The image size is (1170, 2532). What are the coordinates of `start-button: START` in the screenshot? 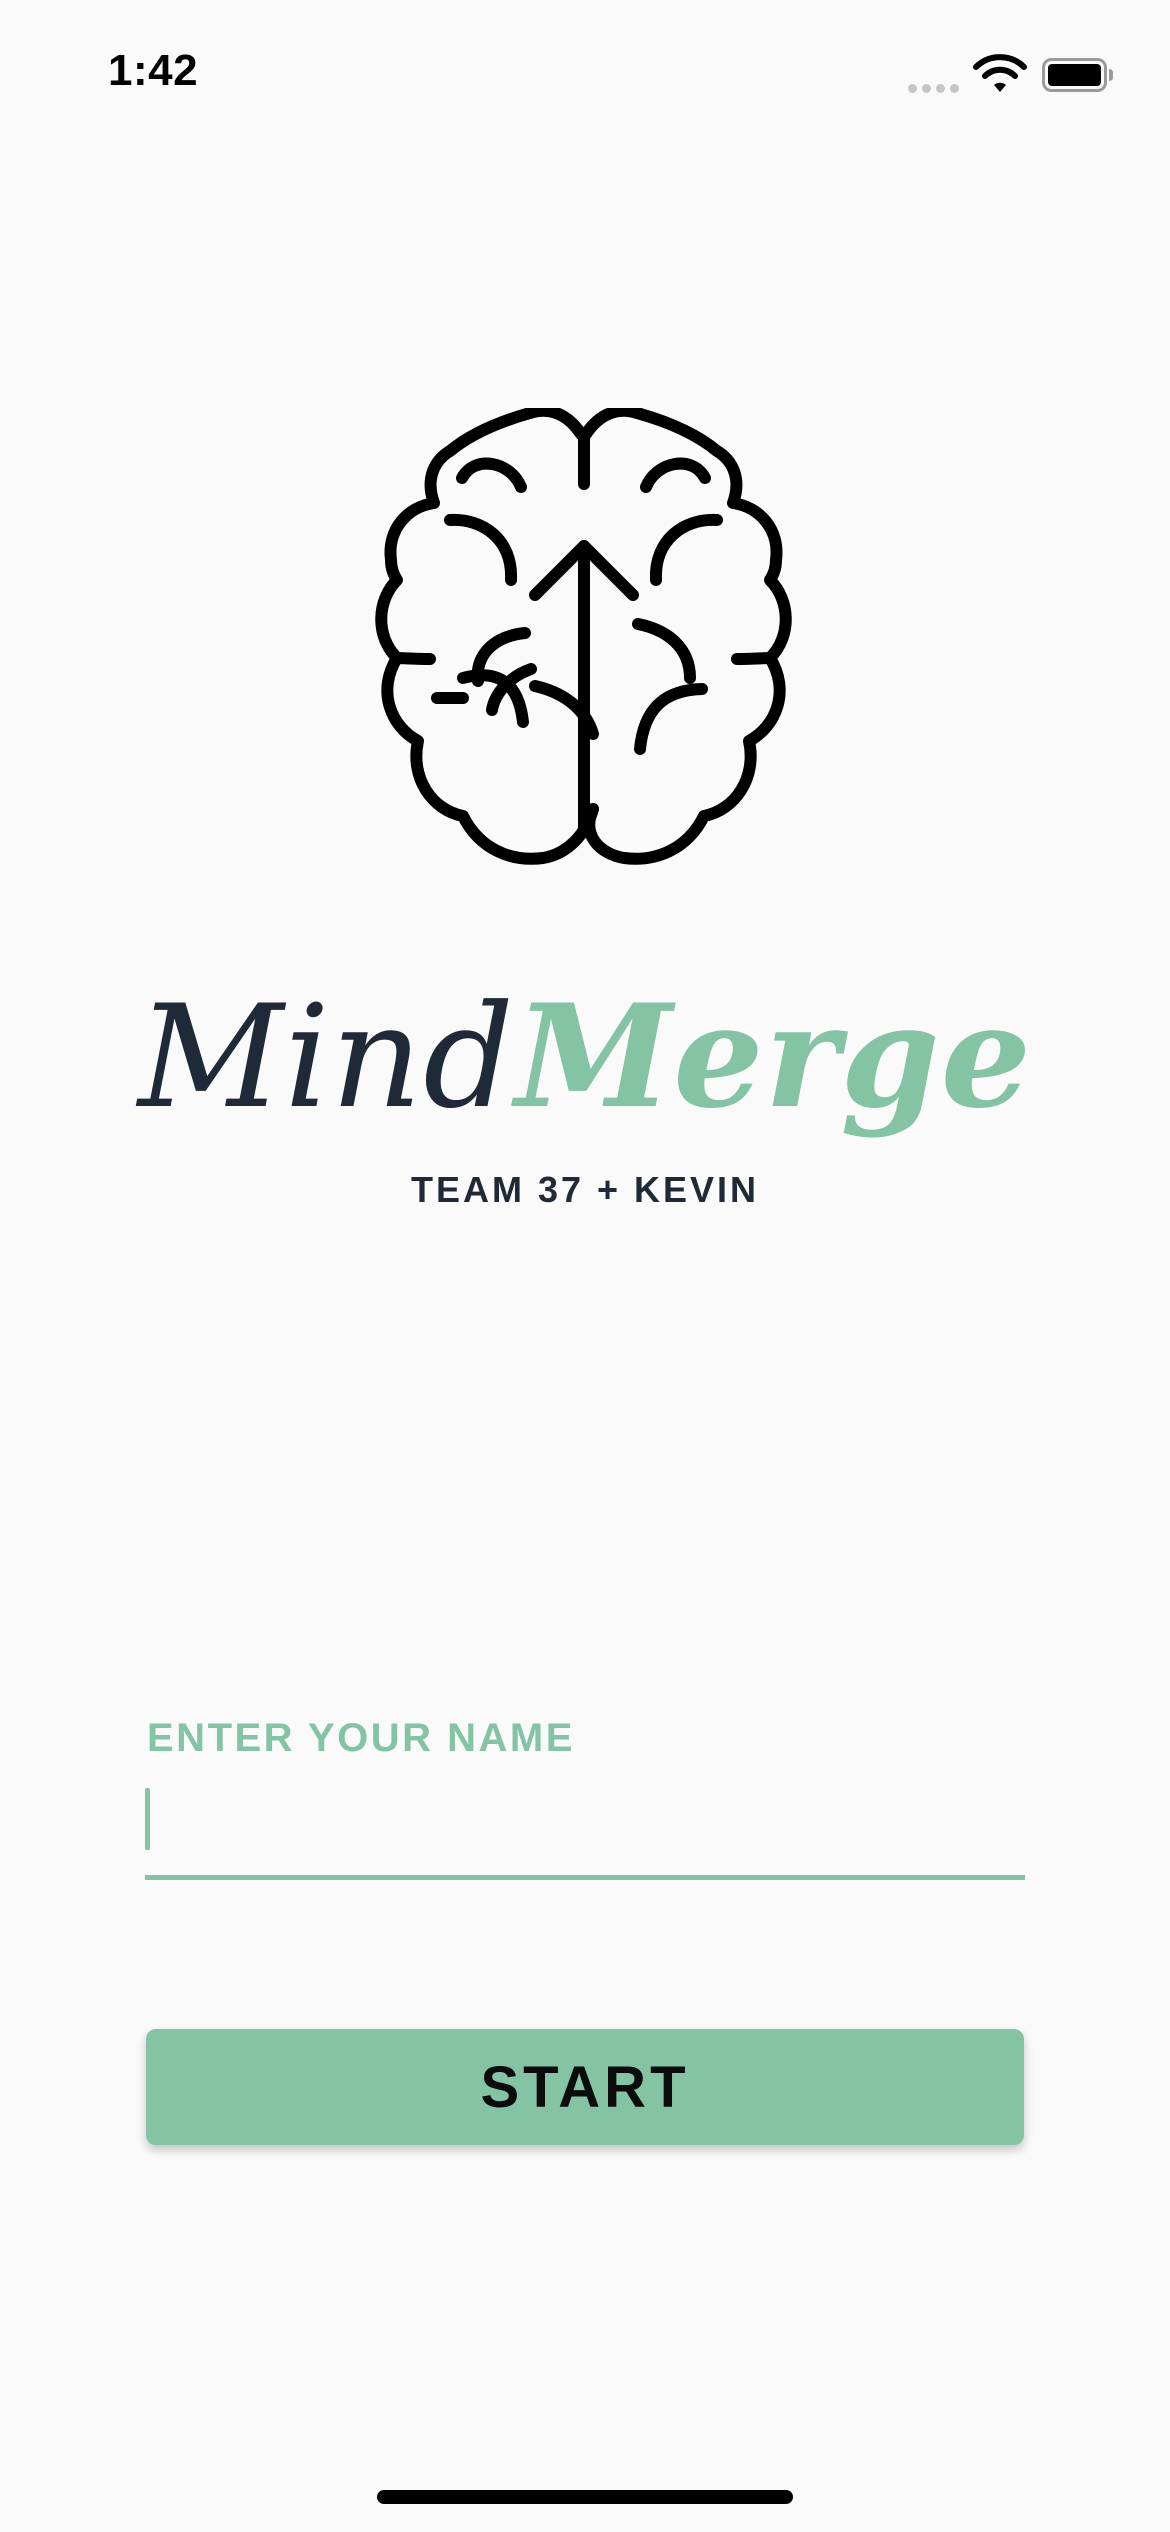 It's located at (585, 2087).